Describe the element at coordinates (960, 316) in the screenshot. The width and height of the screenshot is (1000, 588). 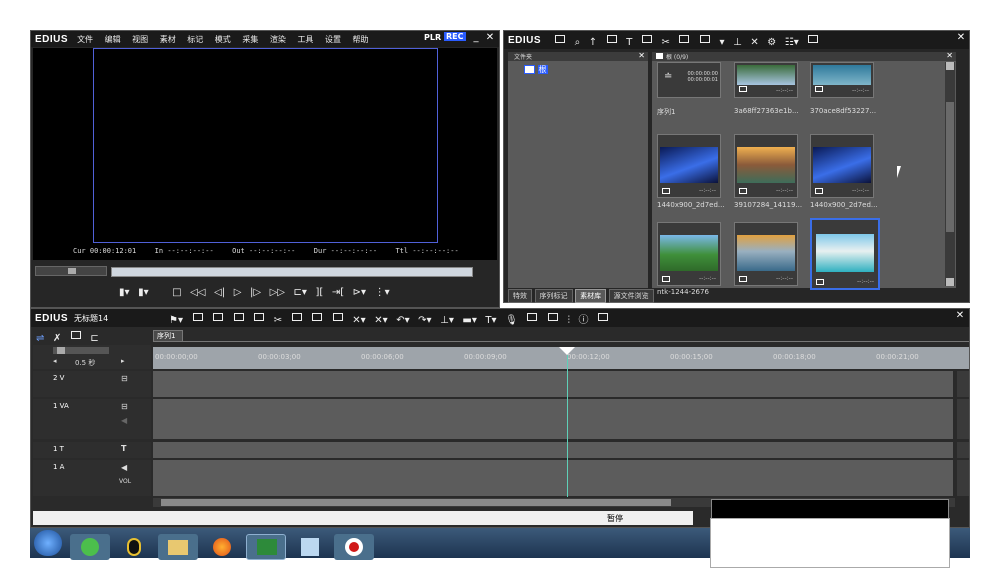
I see `timeline-close-icon: ✕` at that location.